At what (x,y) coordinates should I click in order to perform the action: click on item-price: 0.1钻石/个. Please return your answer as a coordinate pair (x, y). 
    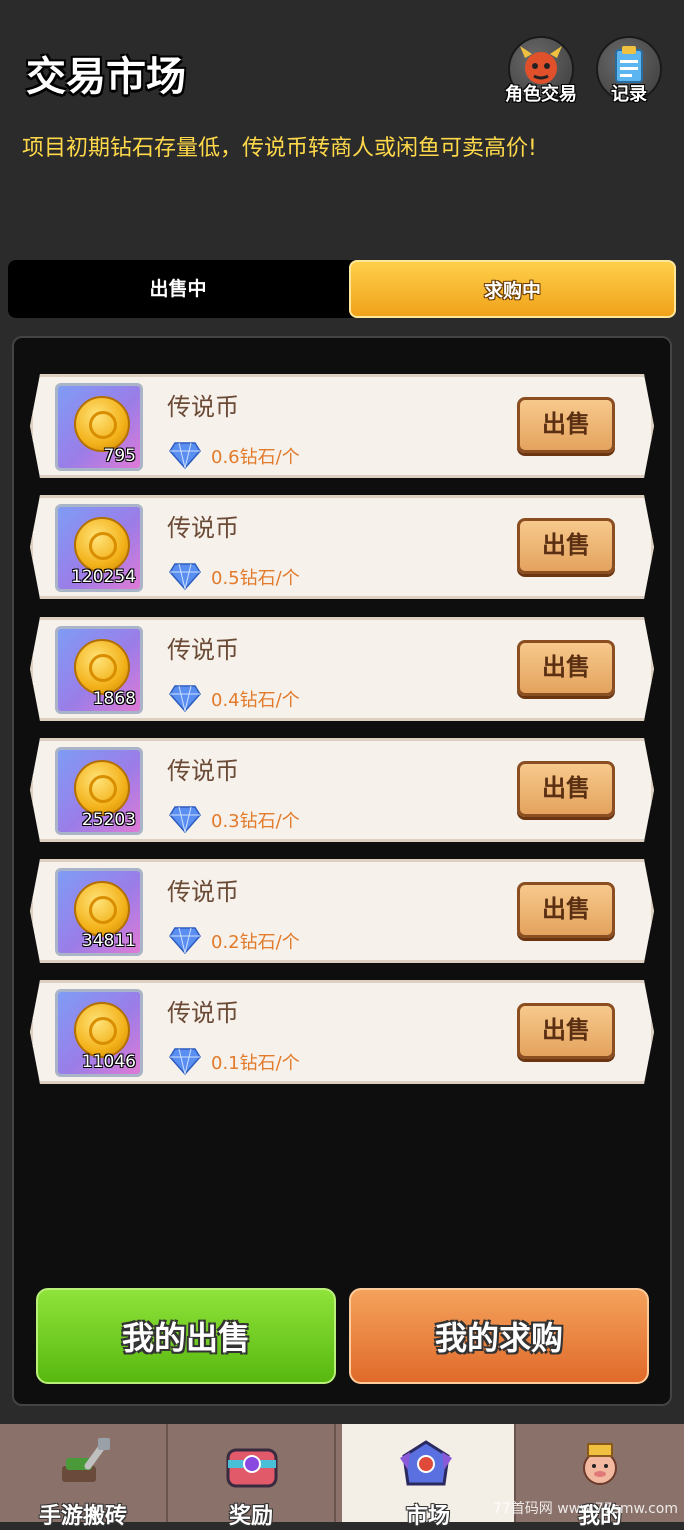
    Looking at the image, I should click on (255, 1063).